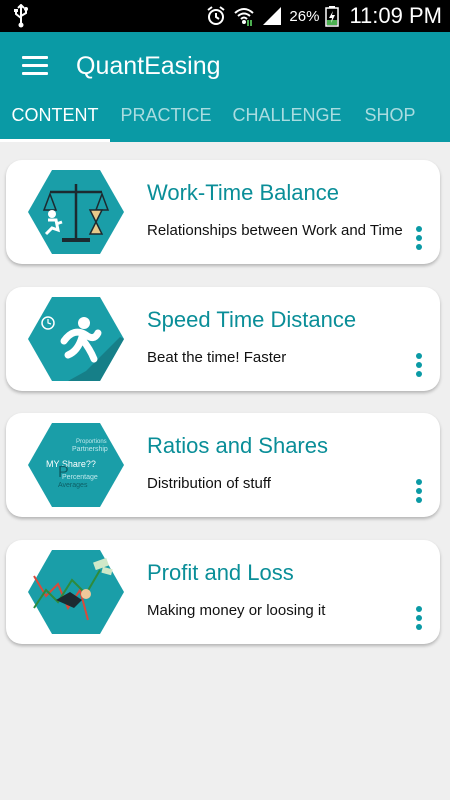 Image resolution: width=450 pixels, height=800 pixels. I want to click on topic-subtitle: Making money or loosing it, so click(236, 610).